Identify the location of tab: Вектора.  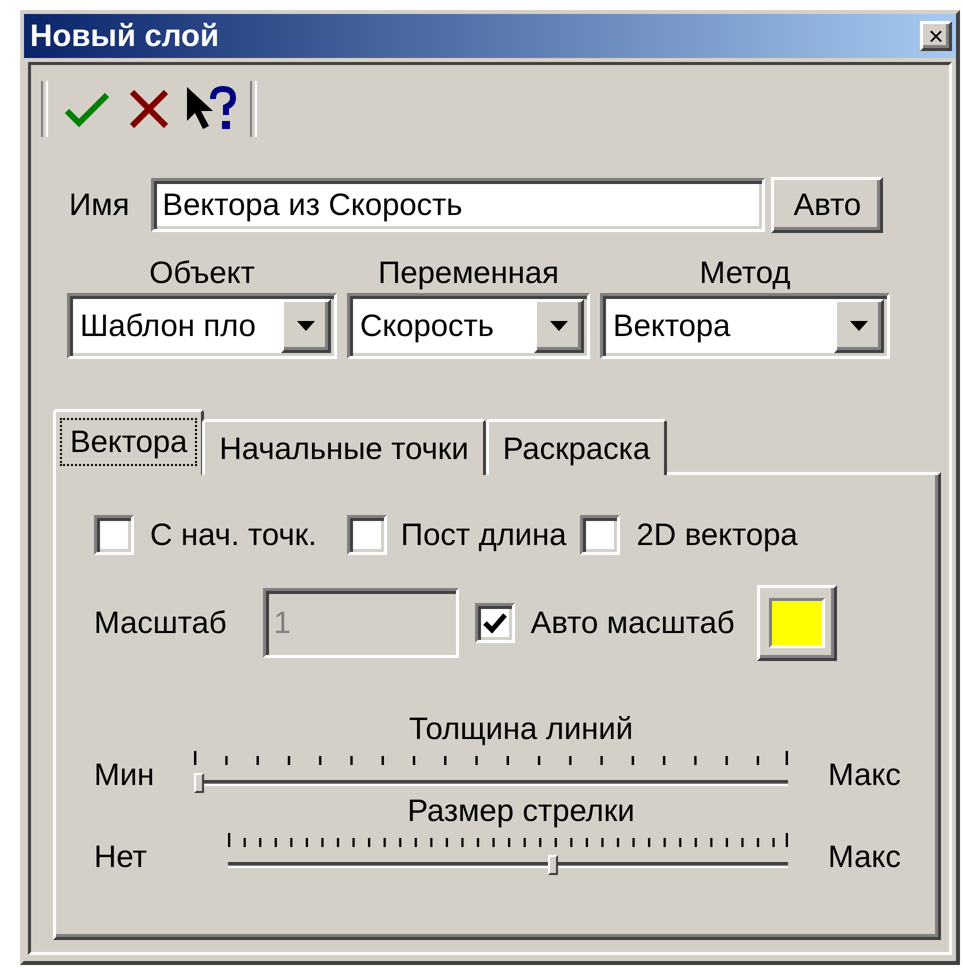
(128, 442).